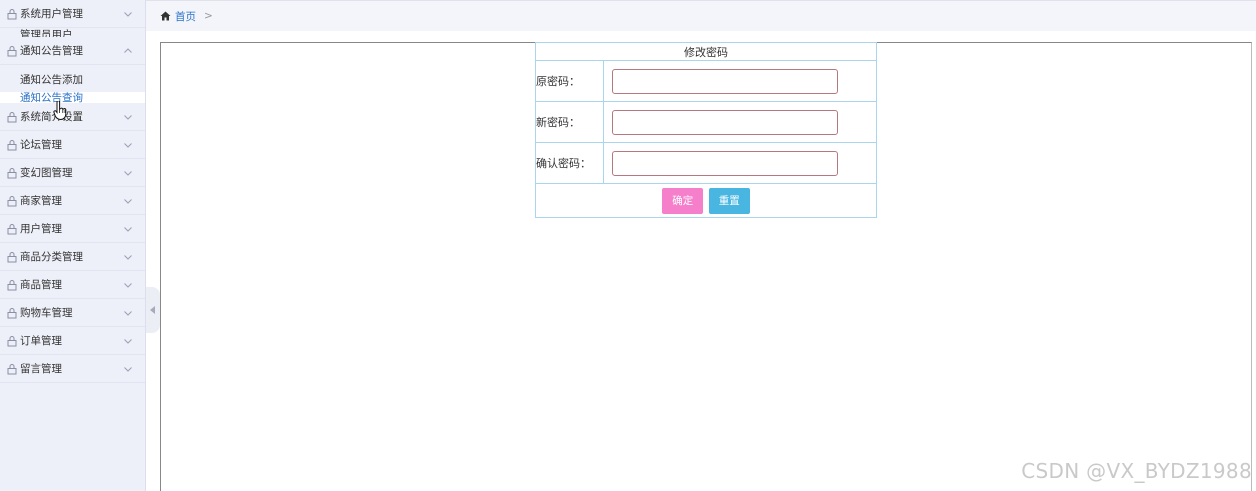 Image resolution: width=1256 pixels, height=491 pixels. I want to click on menu-label: 系统简介设置, so click(51, 117).